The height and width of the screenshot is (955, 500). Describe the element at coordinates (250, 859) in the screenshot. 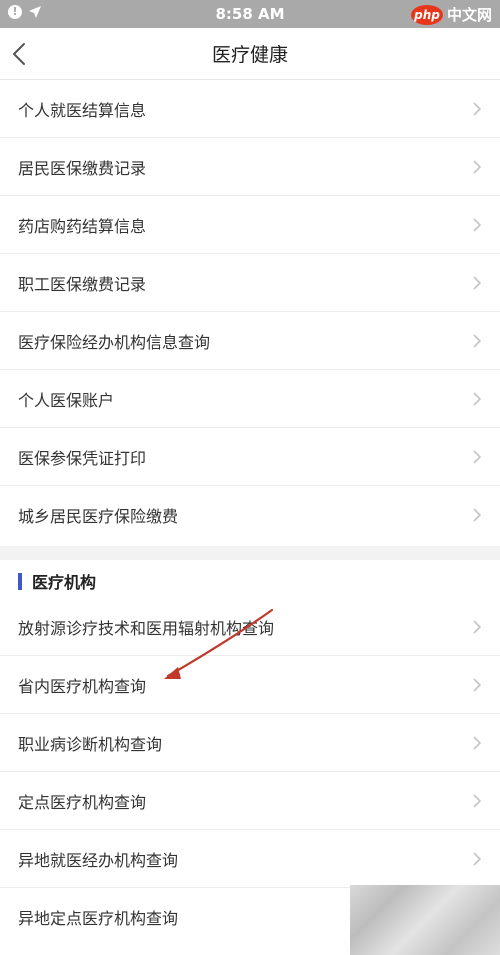

I see `list-item: 异地就医经办机构查询` at that location.